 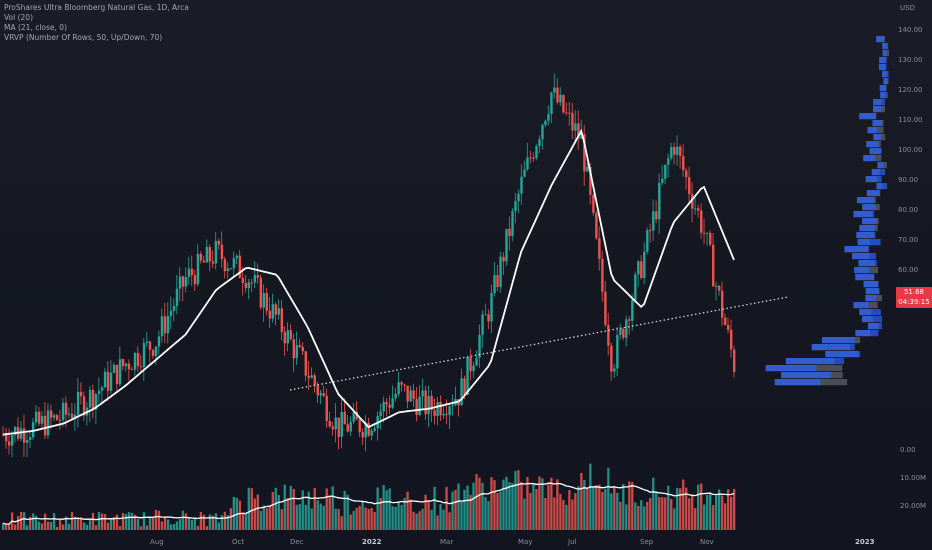 I want to click on price-tick-label: 70.00, so click(x=908, y=240).